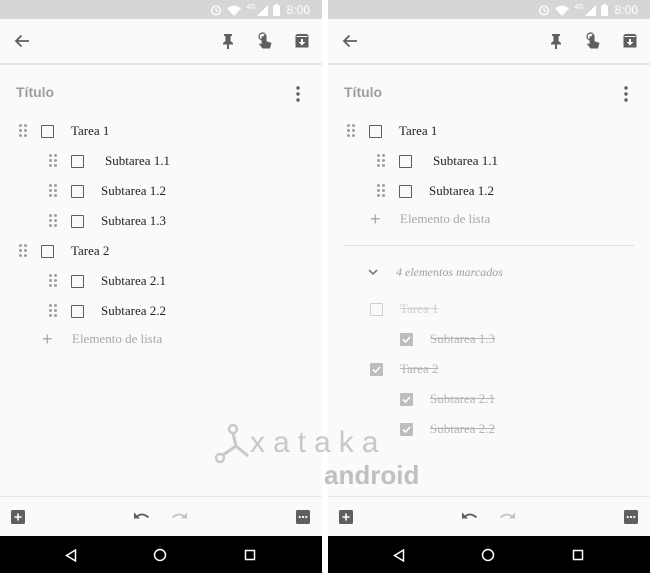 This screenshot has width=650, height=573. I want to click on more-horiz-box-icon, so click(631, 517).